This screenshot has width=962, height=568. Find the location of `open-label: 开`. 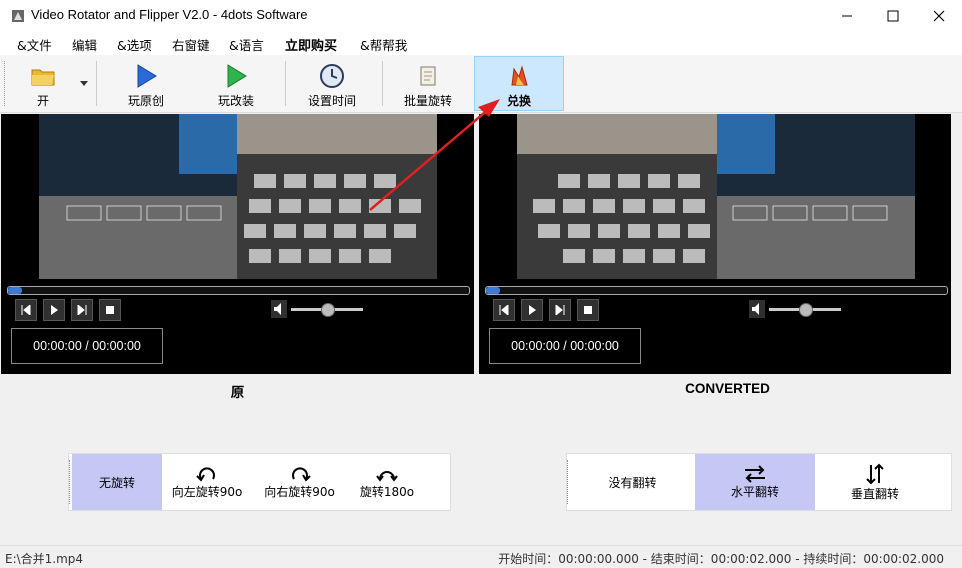

open-label: 开 is located at coordinates (42, 101).